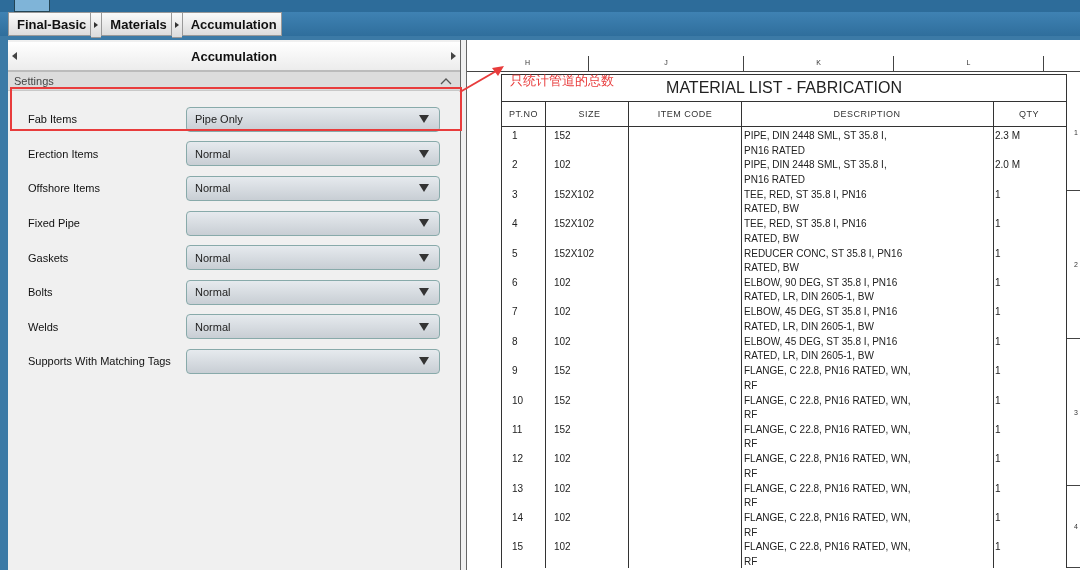  I want to click on table-cell-text: REDUCER CONC, ST 35.8 I, PN16, so click(824, 253).